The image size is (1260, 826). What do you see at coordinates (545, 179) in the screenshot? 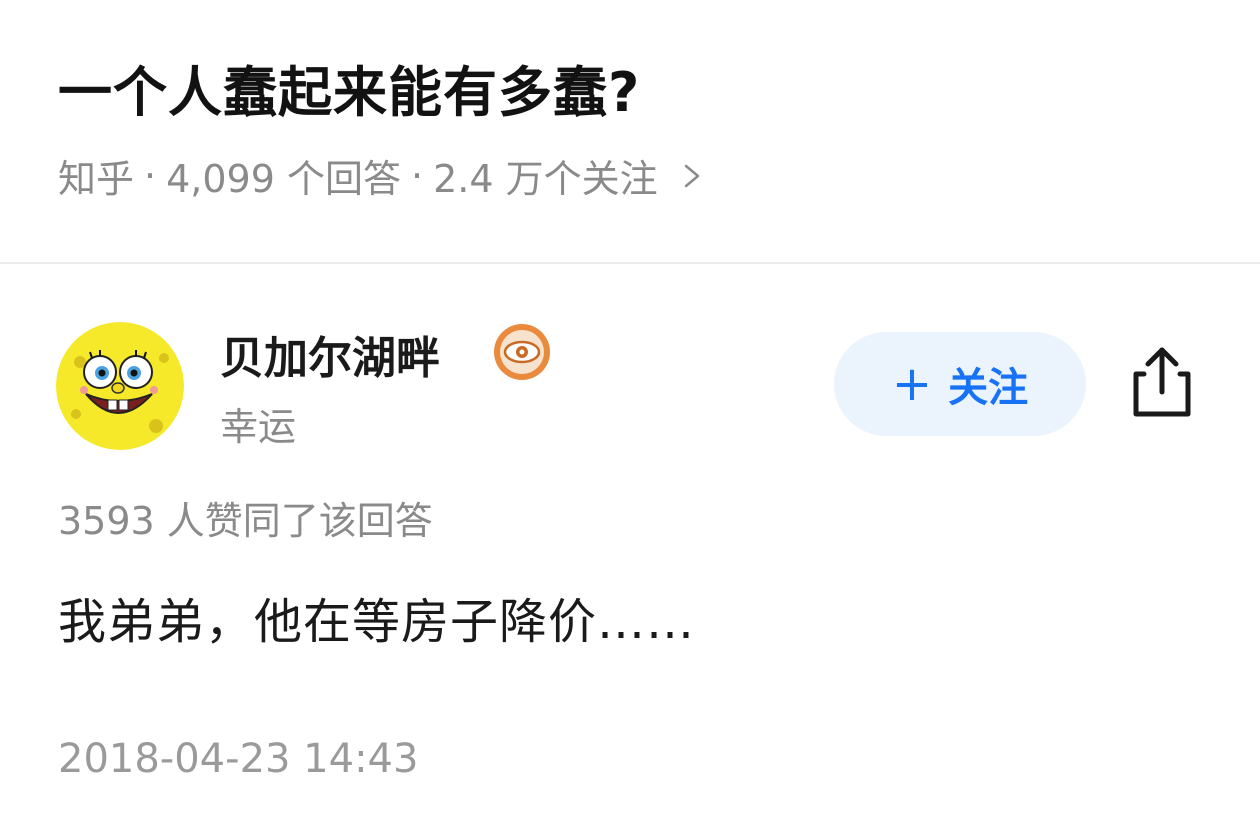
I see `follower-count: 2.4 万个关注` at bounding box center [545, 179].